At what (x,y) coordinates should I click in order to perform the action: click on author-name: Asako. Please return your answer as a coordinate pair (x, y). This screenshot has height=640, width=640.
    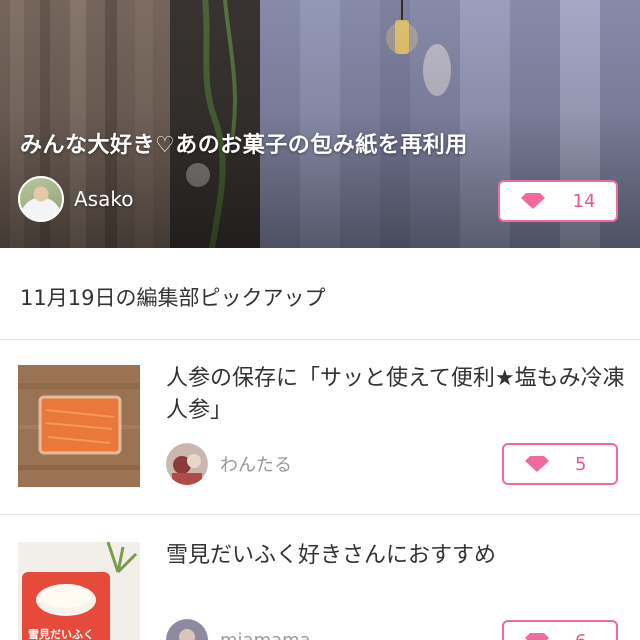
    Looking at the image, I should click on (103, 199).